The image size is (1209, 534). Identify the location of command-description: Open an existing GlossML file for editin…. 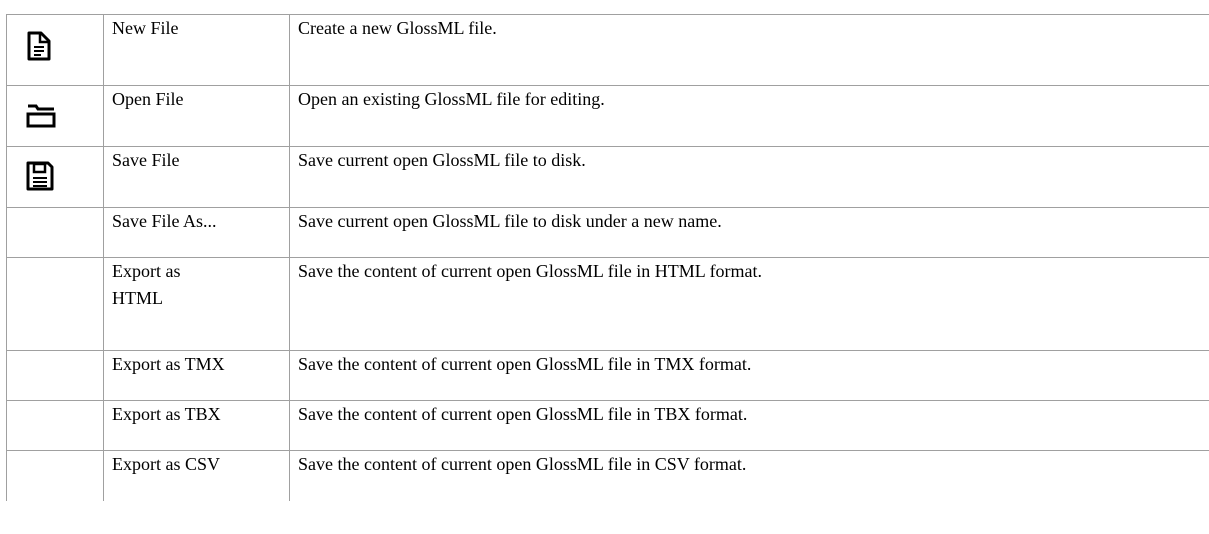
(749, 116).